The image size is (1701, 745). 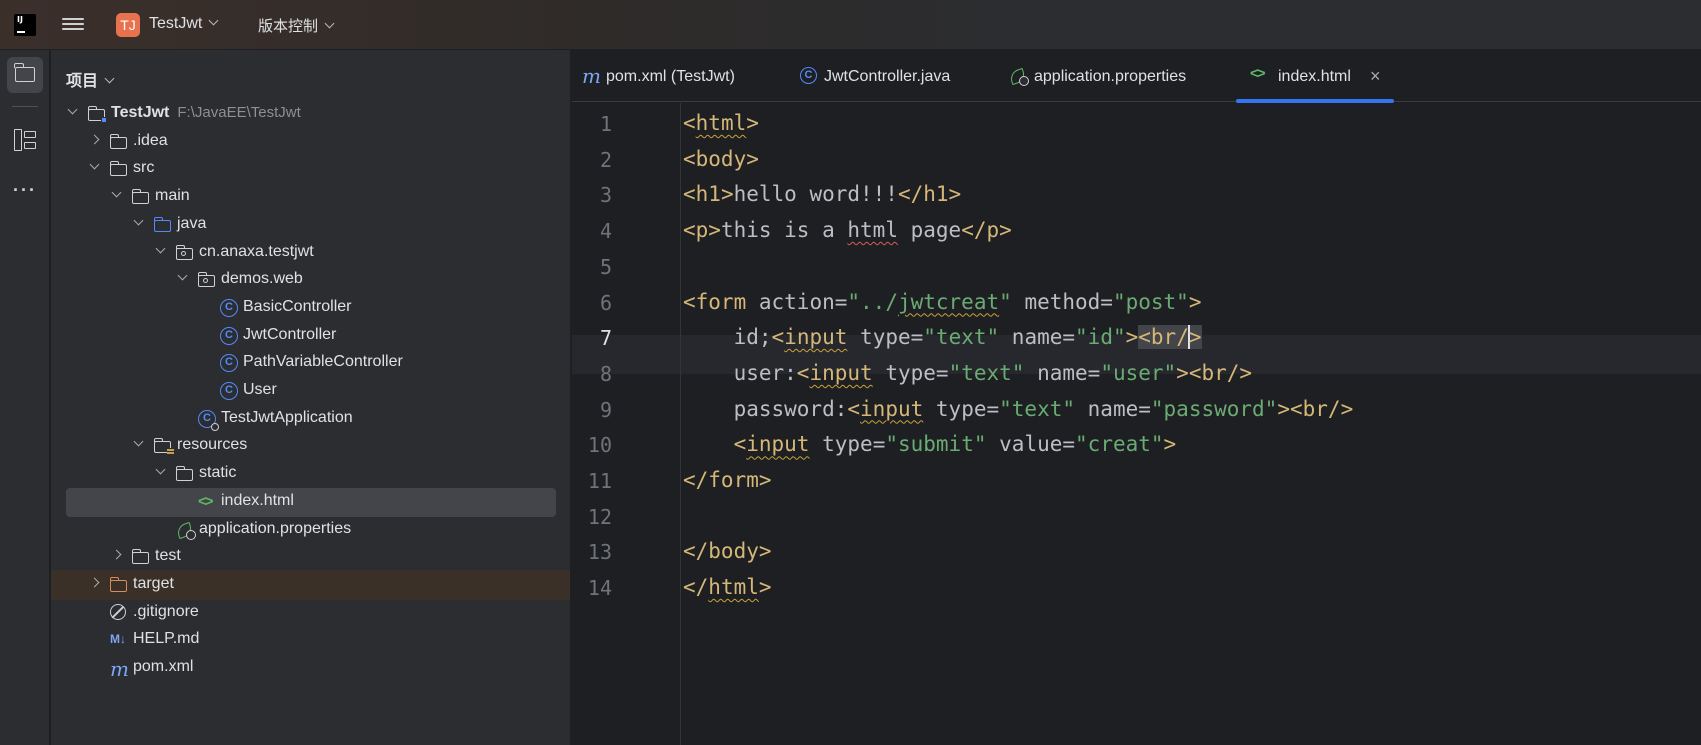 I want to click on code-line: 11 </form>, so click(x=1136, y=481).